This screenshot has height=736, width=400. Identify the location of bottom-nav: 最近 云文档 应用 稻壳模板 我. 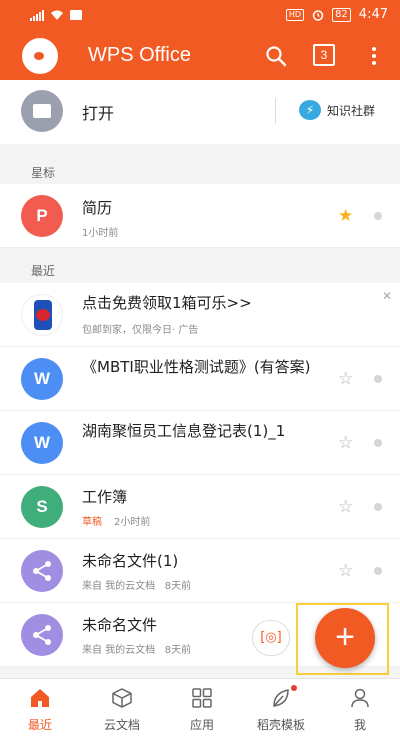
(200, 707).